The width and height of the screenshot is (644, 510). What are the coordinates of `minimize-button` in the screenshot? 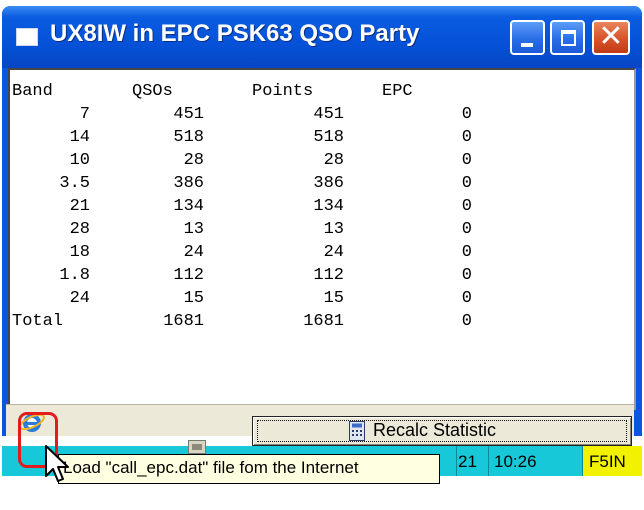 It's located at (527, 37).